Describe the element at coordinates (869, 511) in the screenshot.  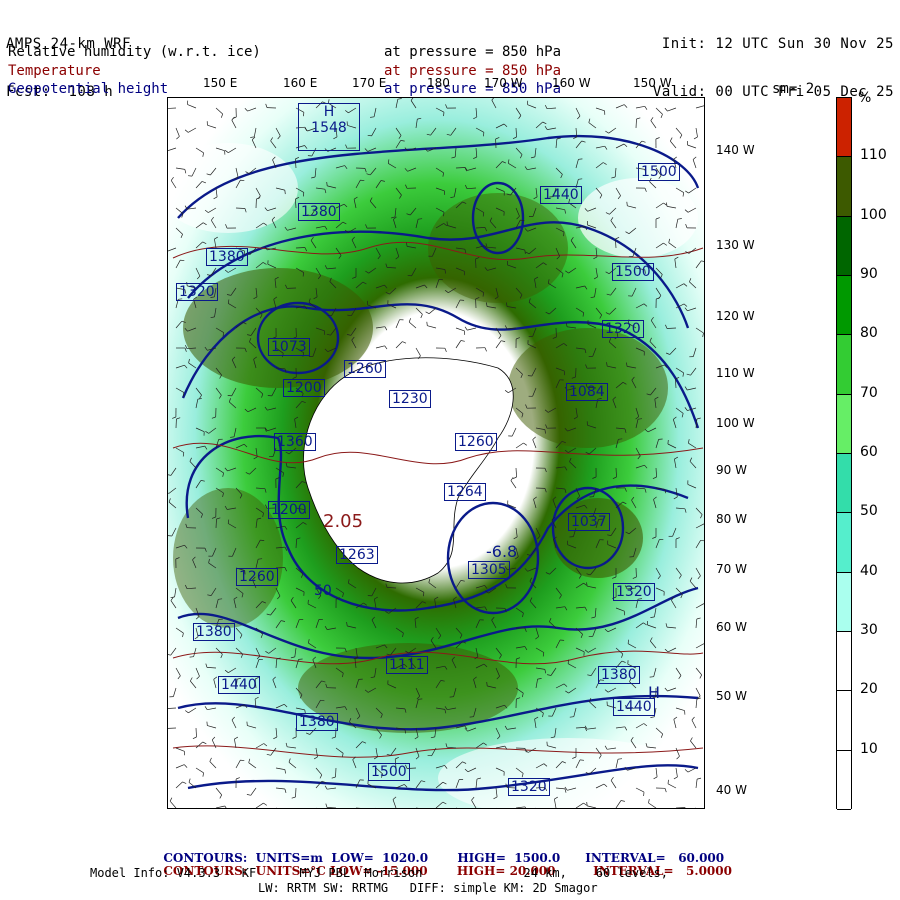
I see `colorbar-label: 50` at that location.